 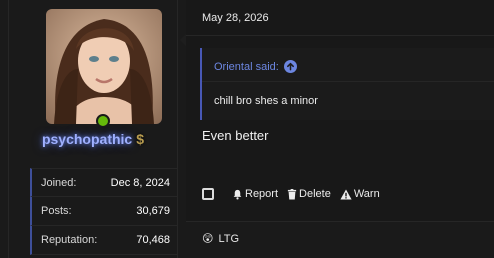 I want to click on stat-row-reputation: Reputation: 70,468, so click(x=104, y=240).